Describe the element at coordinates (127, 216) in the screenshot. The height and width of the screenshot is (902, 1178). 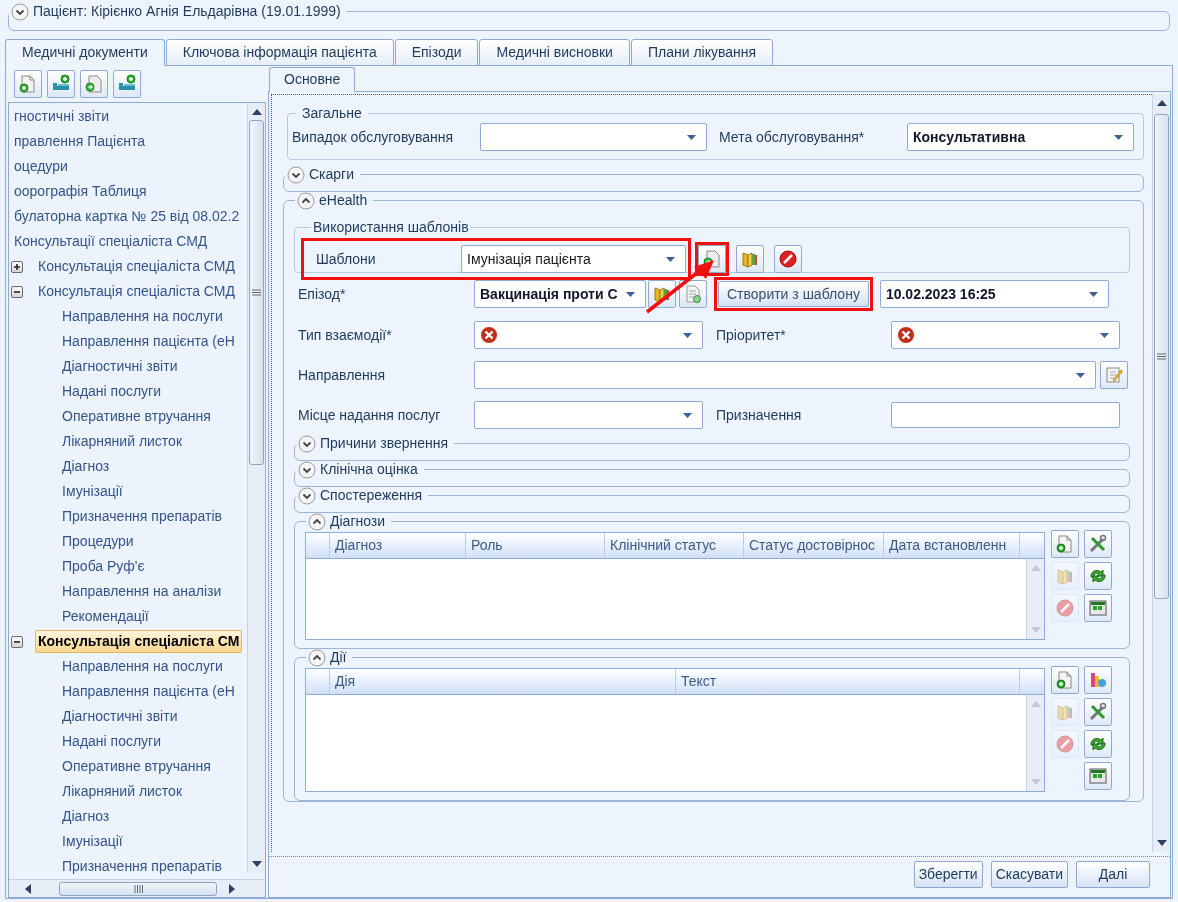
I see `tree-item: булаторна картка № 25 від 08.02.2` at that location.